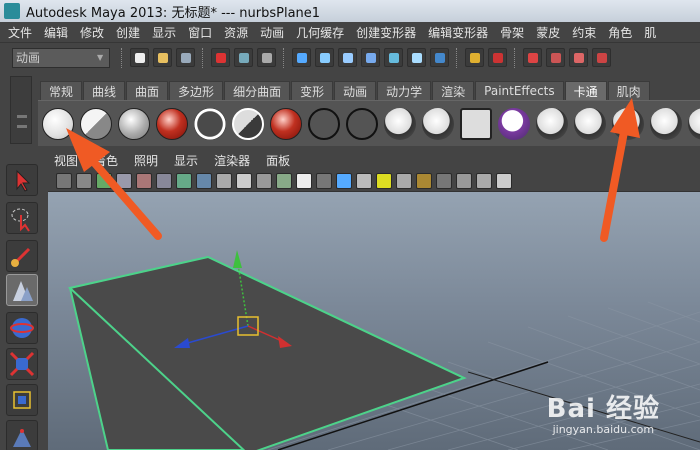  Describe the element at coordinates (278, 160) in the screenshot. I see `panel-menu-panels: 面板` at that location.